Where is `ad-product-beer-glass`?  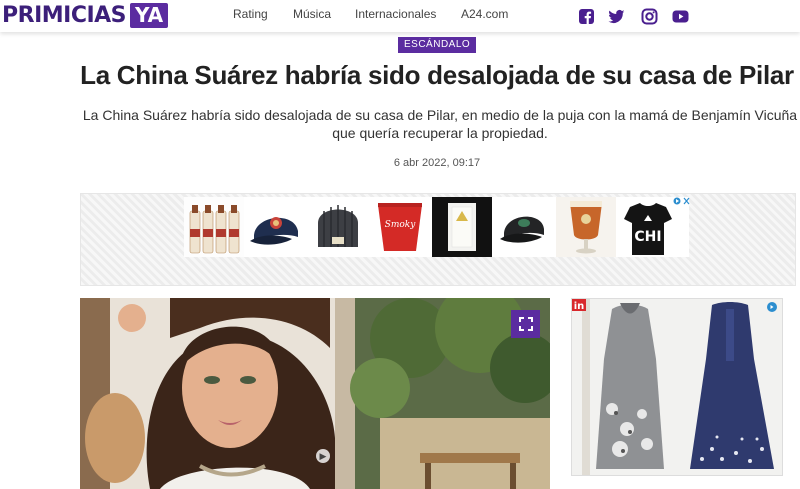
ad-product-beer-glass is located at coordinates (586, 227).